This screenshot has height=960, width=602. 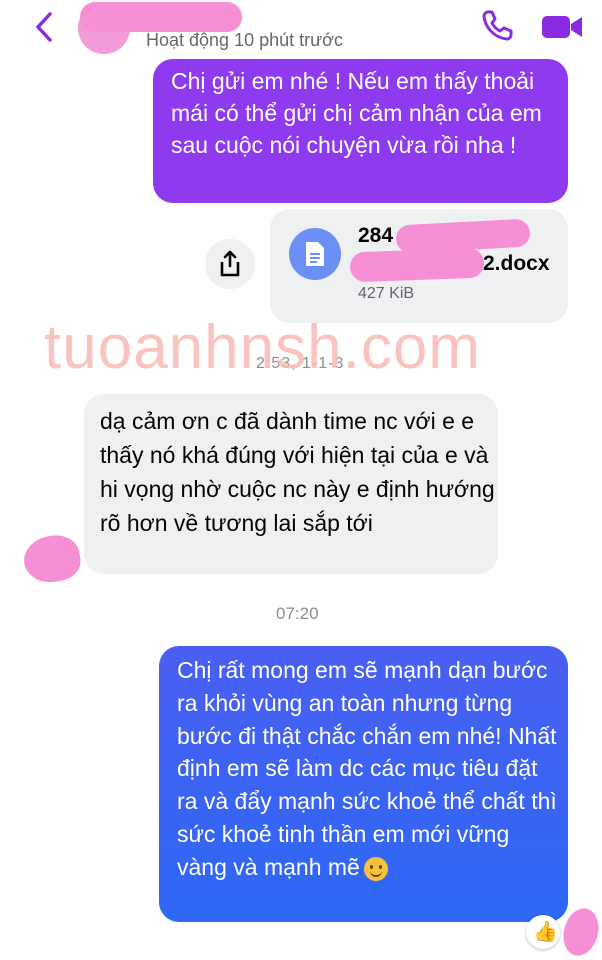 I want to click on document-icon, so click(x=315, y=254).